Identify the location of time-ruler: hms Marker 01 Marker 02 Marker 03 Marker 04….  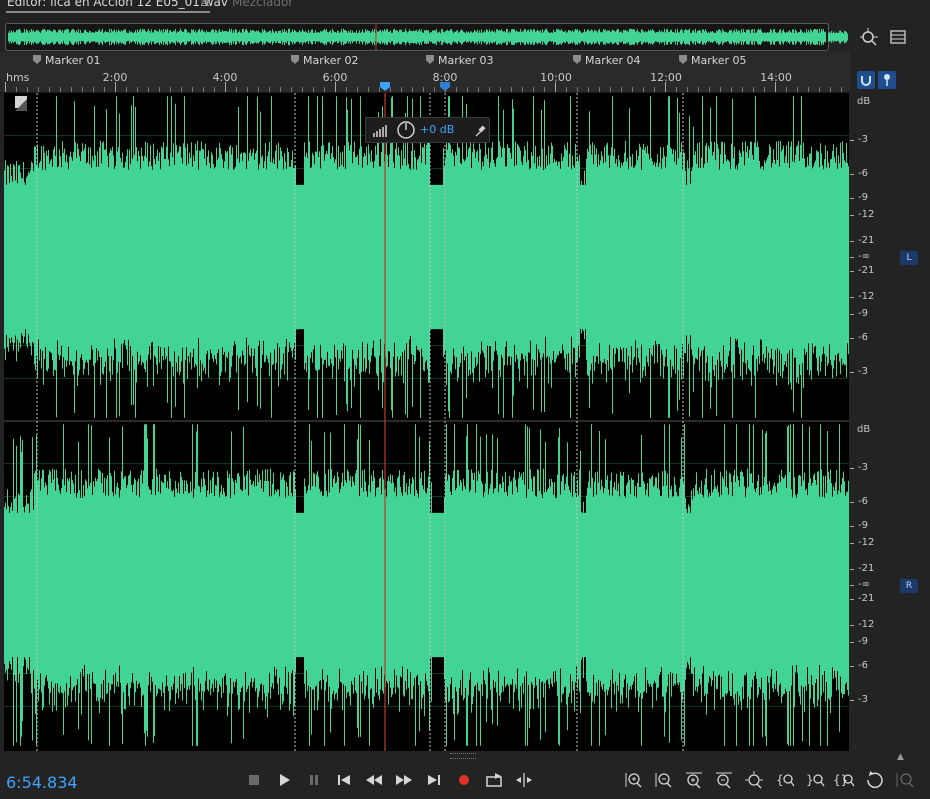
(425, 72).